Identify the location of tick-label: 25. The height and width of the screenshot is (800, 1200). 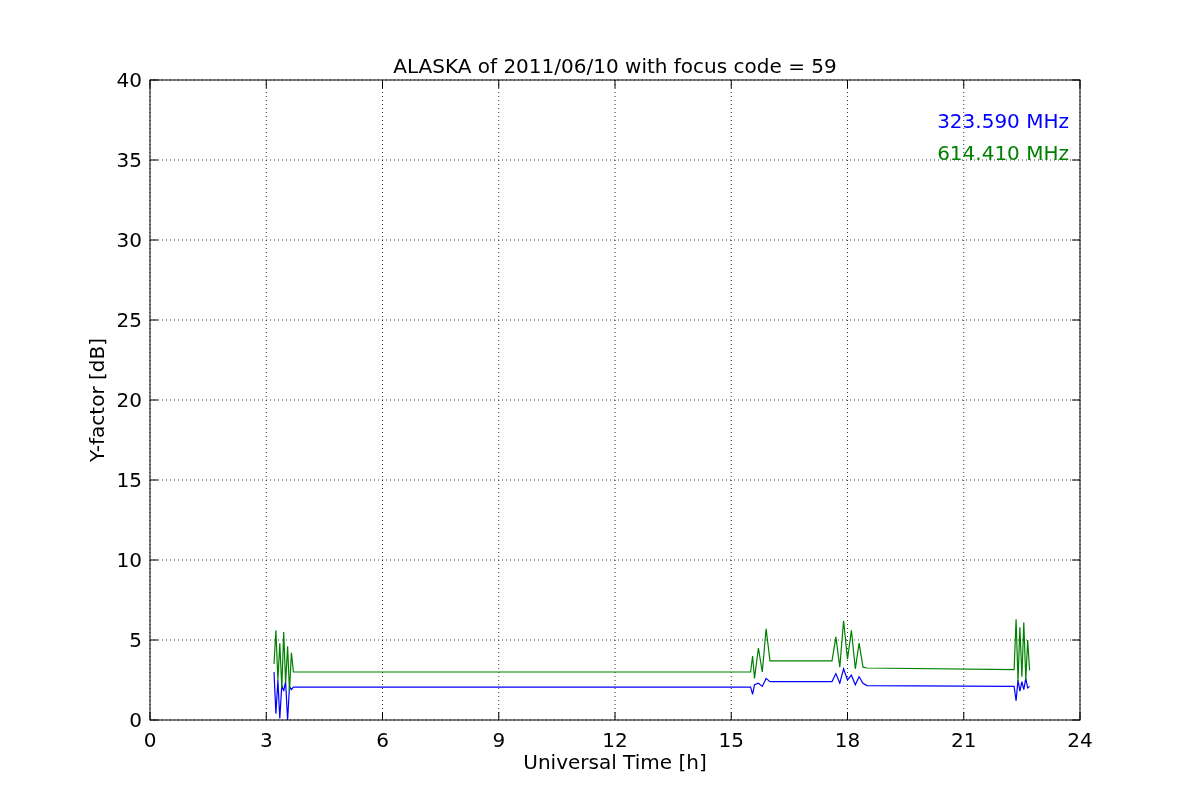
(129, 320).